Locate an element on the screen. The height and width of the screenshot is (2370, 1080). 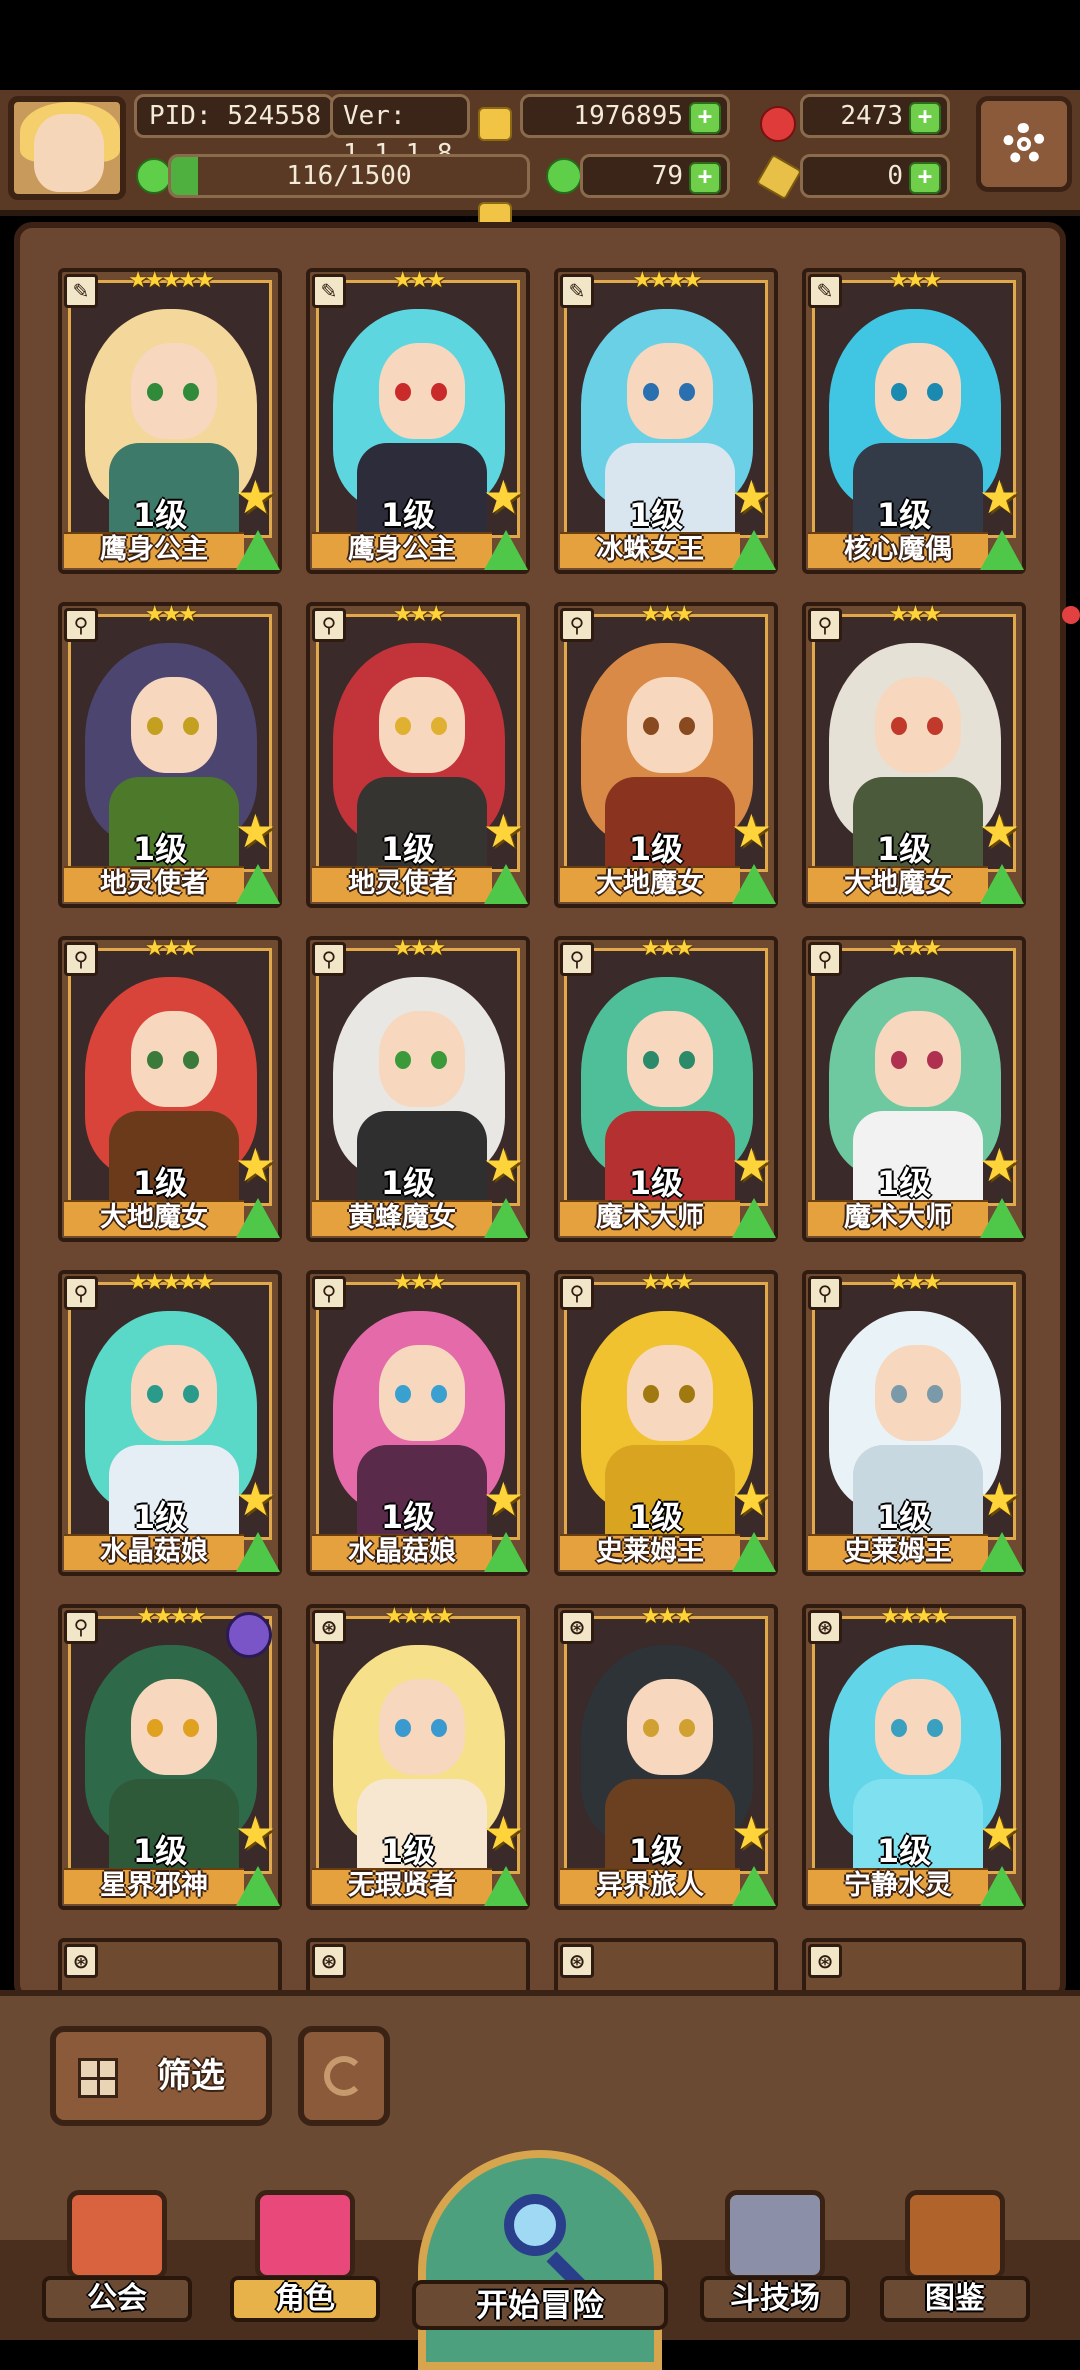
guild-building-icon is located at coordinates (117, 2235).